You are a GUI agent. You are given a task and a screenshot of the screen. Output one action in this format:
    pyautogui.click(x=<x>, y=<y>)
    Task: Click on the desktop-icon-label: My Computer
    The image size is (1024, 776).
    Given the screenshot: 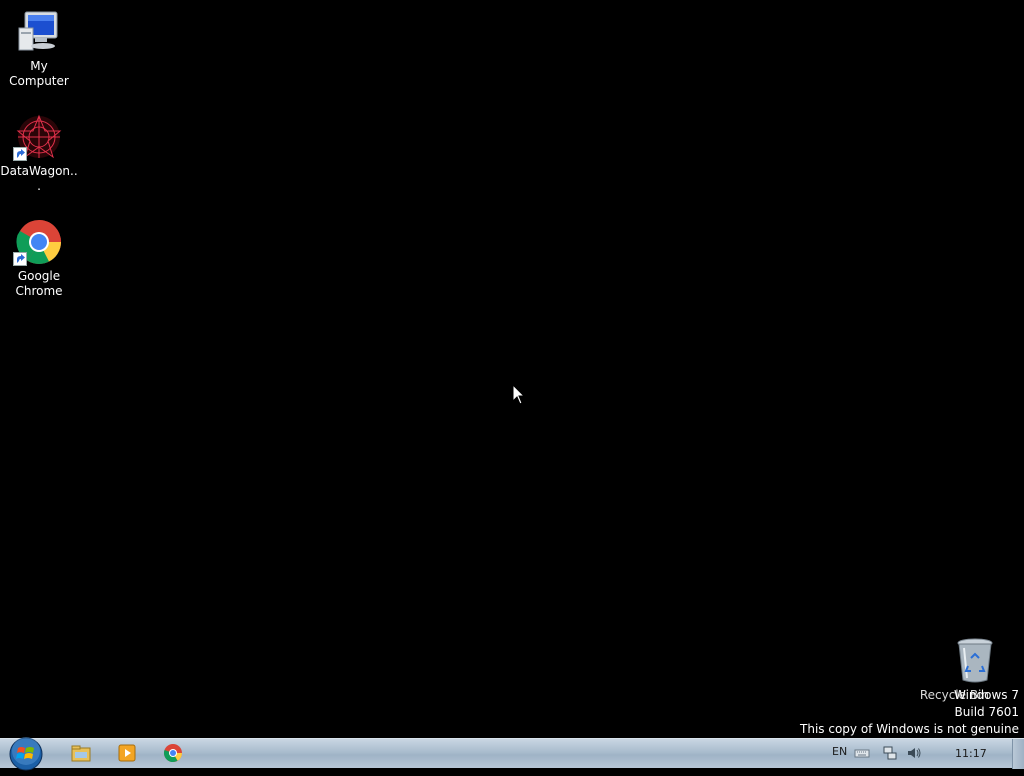 What is the action you would take?
    pyautogui.click(x=39, y=73)
    